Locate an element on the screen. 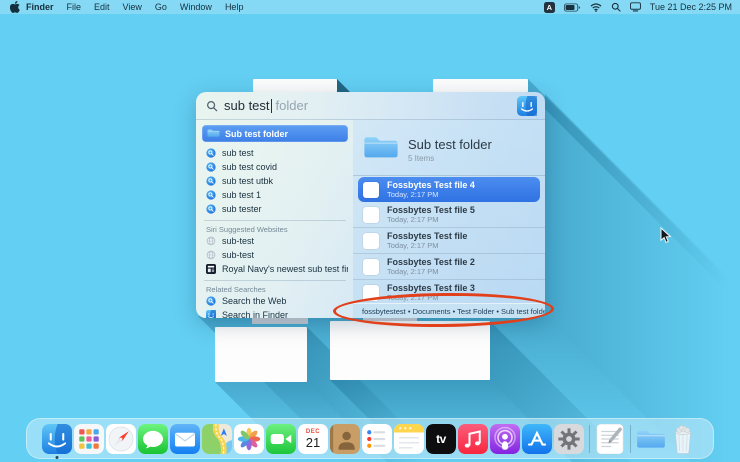 This screenshot has width=740, height=462. dock-music-icon is located at coordinates (473, 438).